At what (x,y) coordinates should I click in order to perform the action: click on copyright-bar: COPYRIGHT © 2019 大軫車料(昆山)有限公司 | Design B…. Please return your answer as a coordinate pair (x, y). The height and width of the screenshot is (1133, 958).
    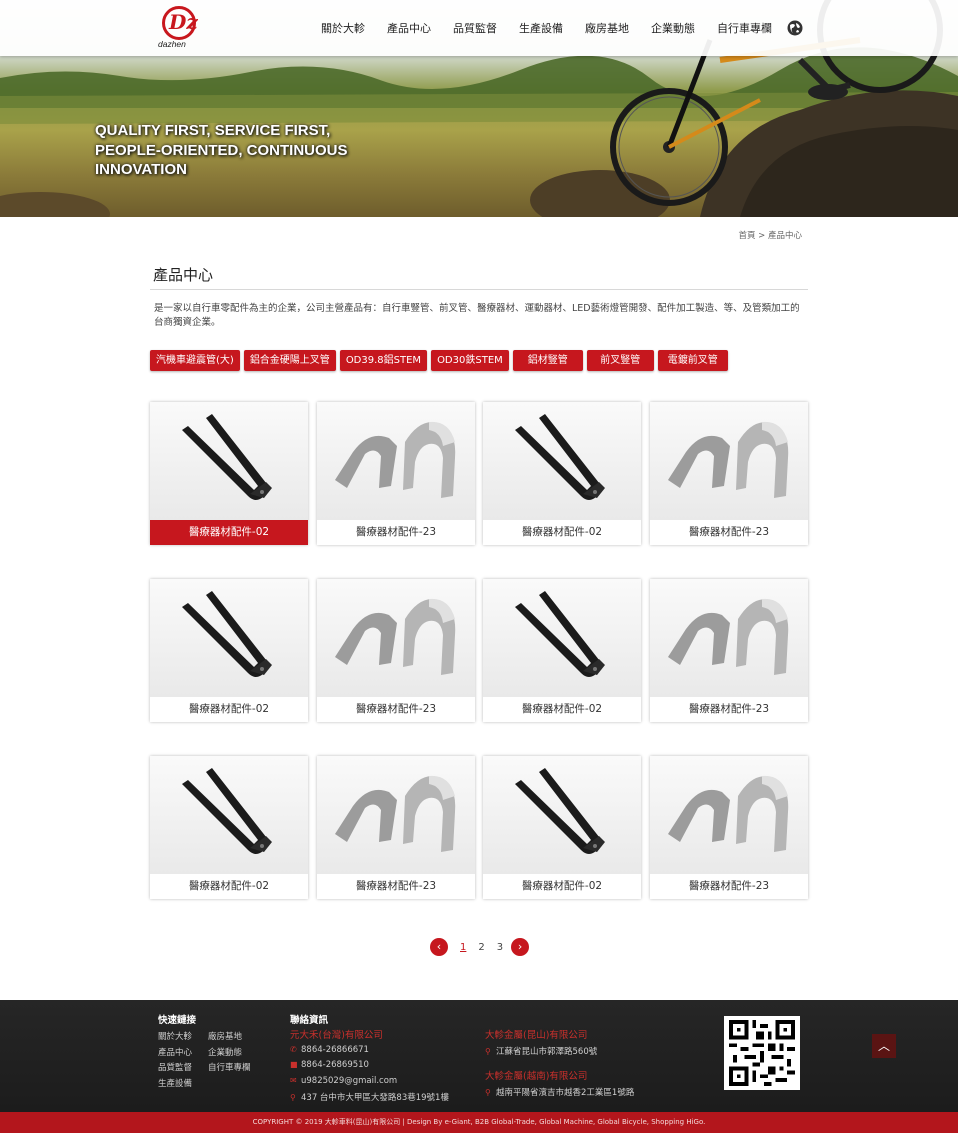
    Looking at the image, I should click on (479, 1122).